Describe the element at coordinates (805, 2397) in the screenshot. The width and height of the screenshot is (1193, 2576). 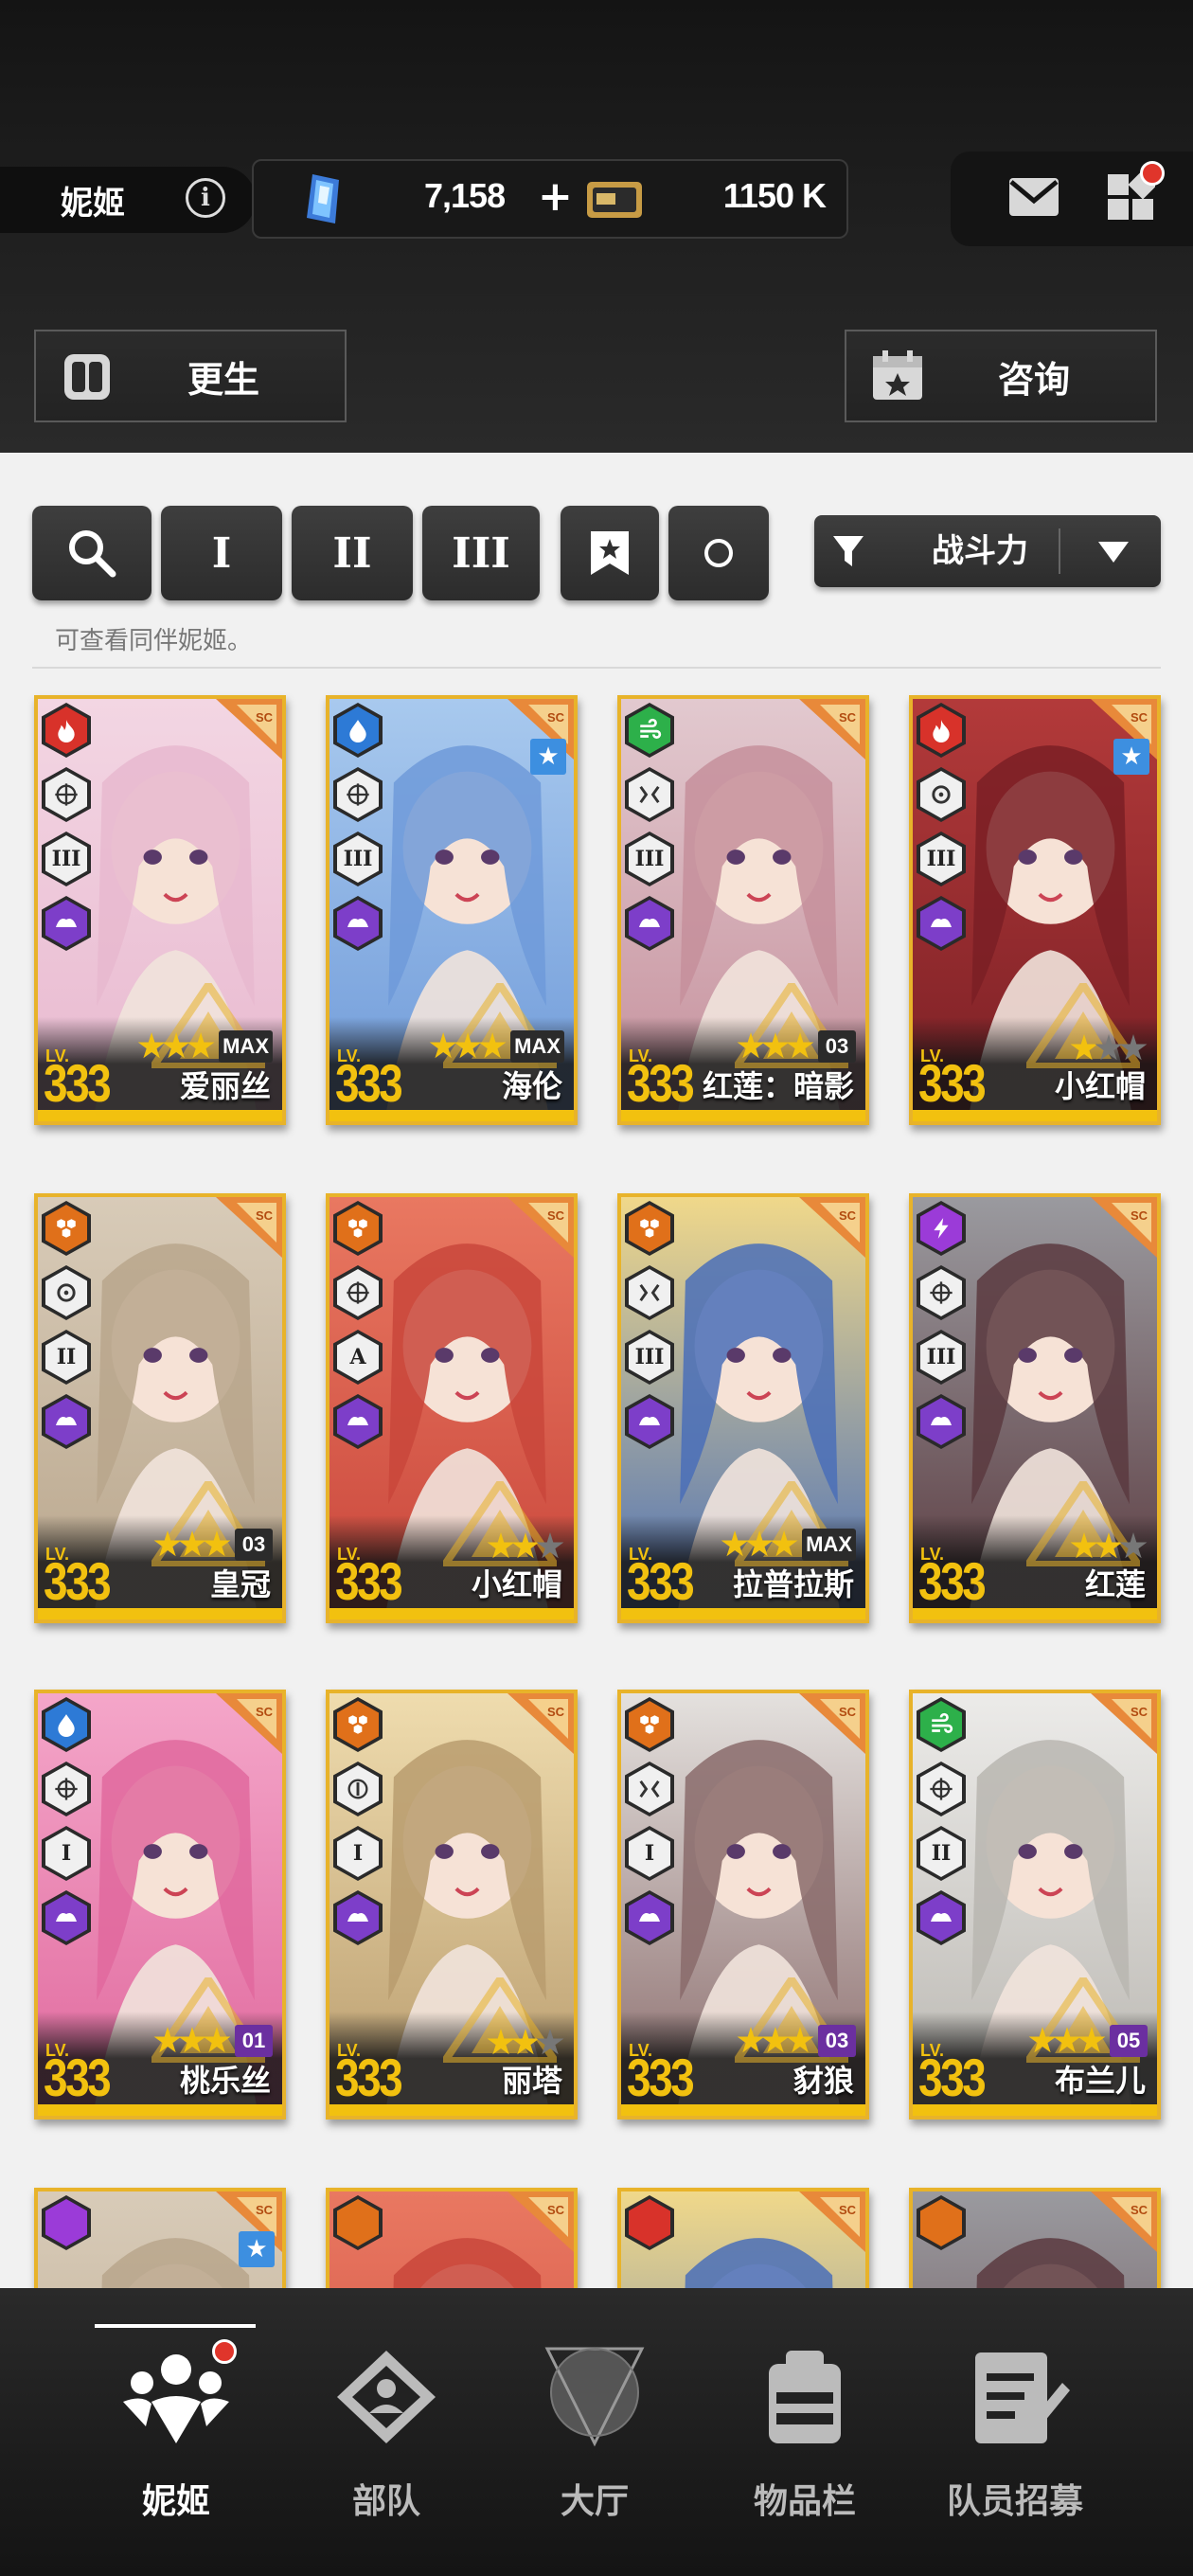
I see `inventory-icon` at that location.